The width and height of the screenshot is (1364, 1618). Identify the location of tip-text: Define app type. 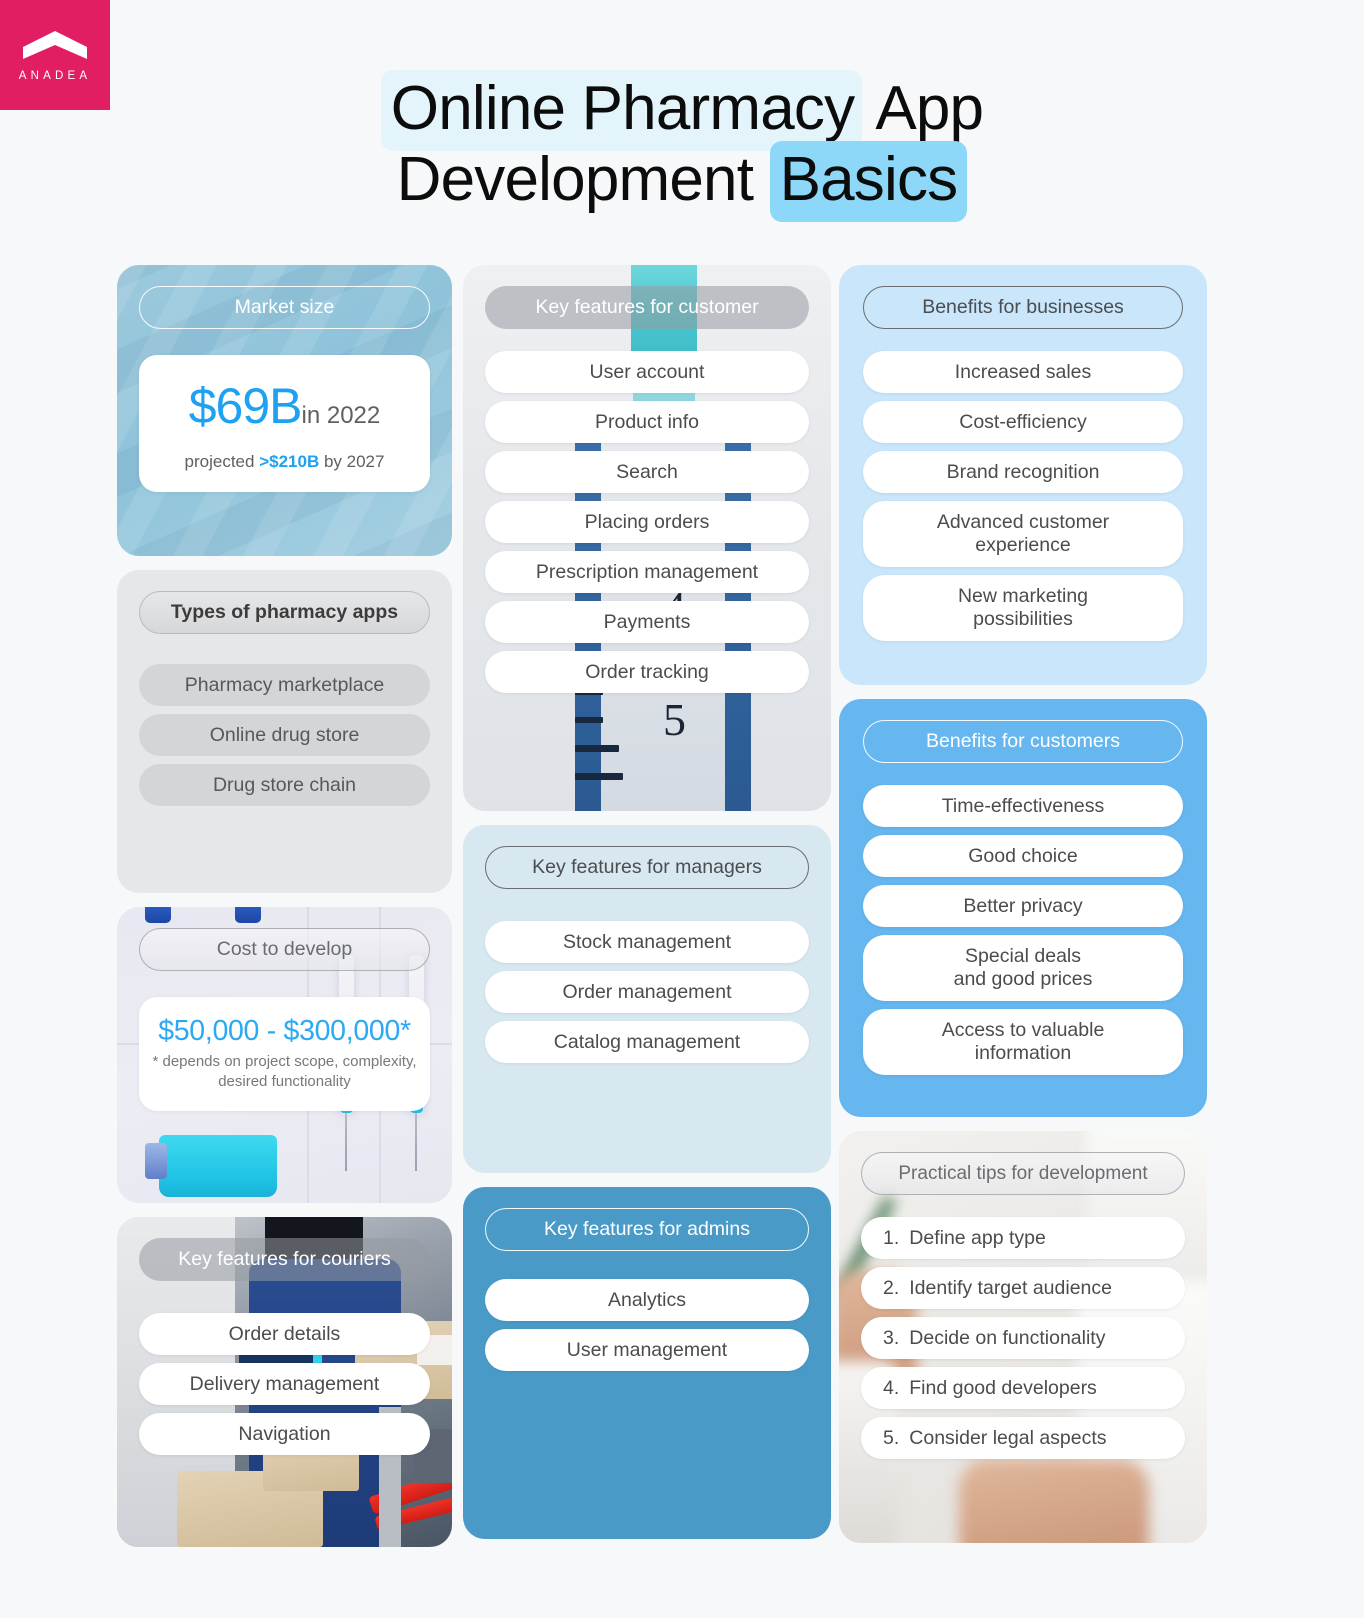
(977, 1237).